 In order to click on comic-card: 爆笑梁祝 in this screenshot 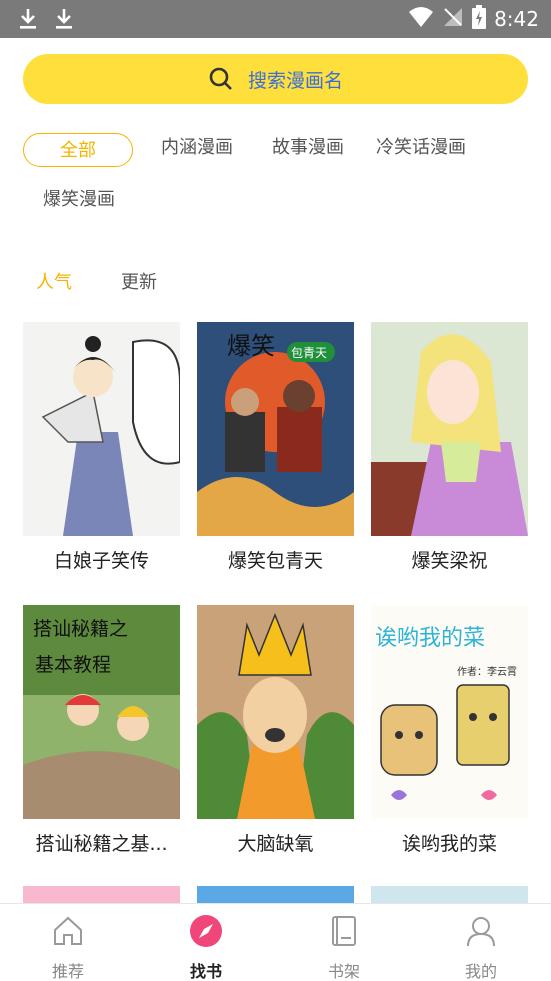, I will do `click(449, 447)`.